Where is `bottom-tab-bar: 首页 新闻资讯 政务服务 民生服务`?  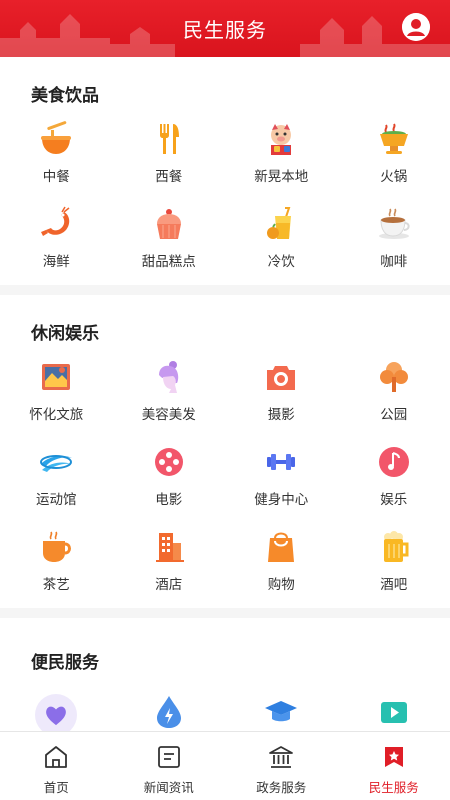
bottom-tab-bar: 首页 新闻资讯 政务服务 民生服务 is located at coordinates (225, 765).